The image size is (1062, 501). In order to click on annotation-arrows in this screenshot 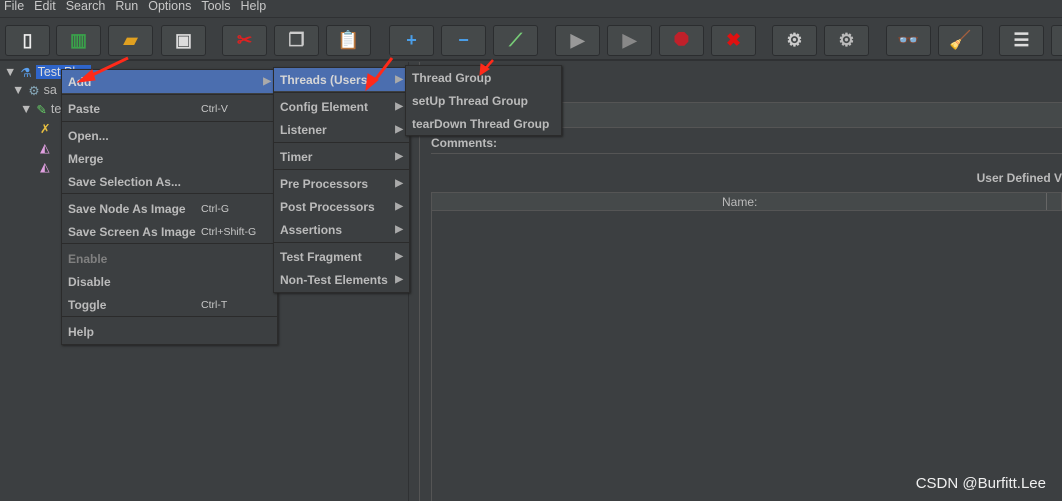, I will do `click(285, 74)`.